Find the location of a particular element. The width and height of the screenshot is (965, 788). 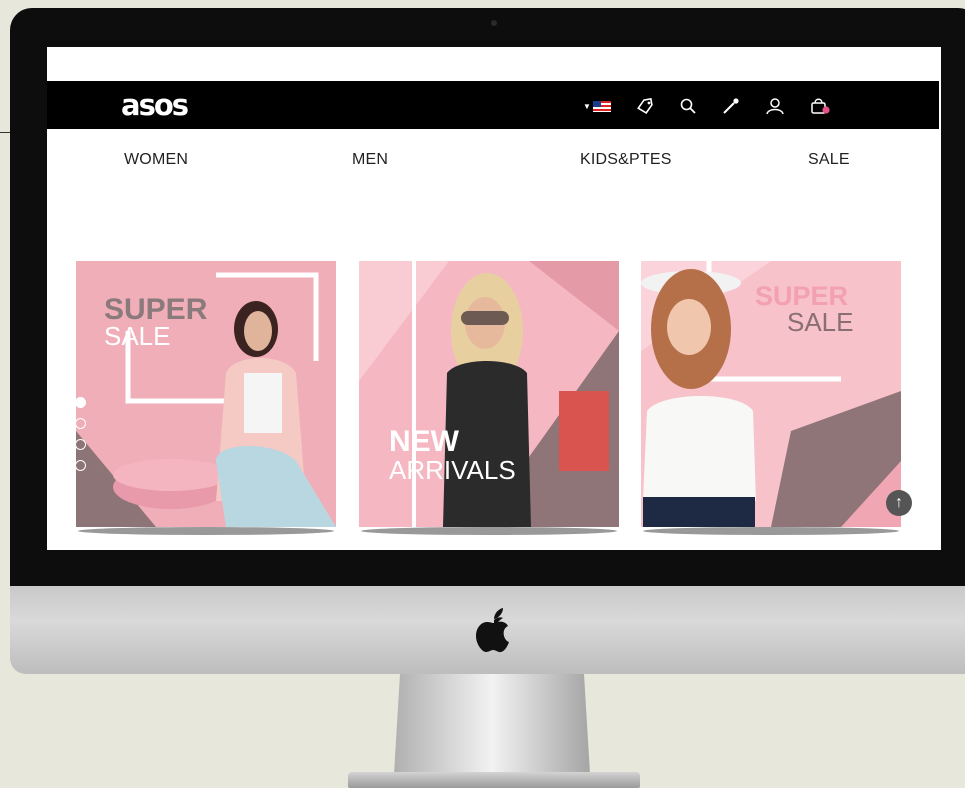

nav-men: MEN is located at coordinates (370, 160).